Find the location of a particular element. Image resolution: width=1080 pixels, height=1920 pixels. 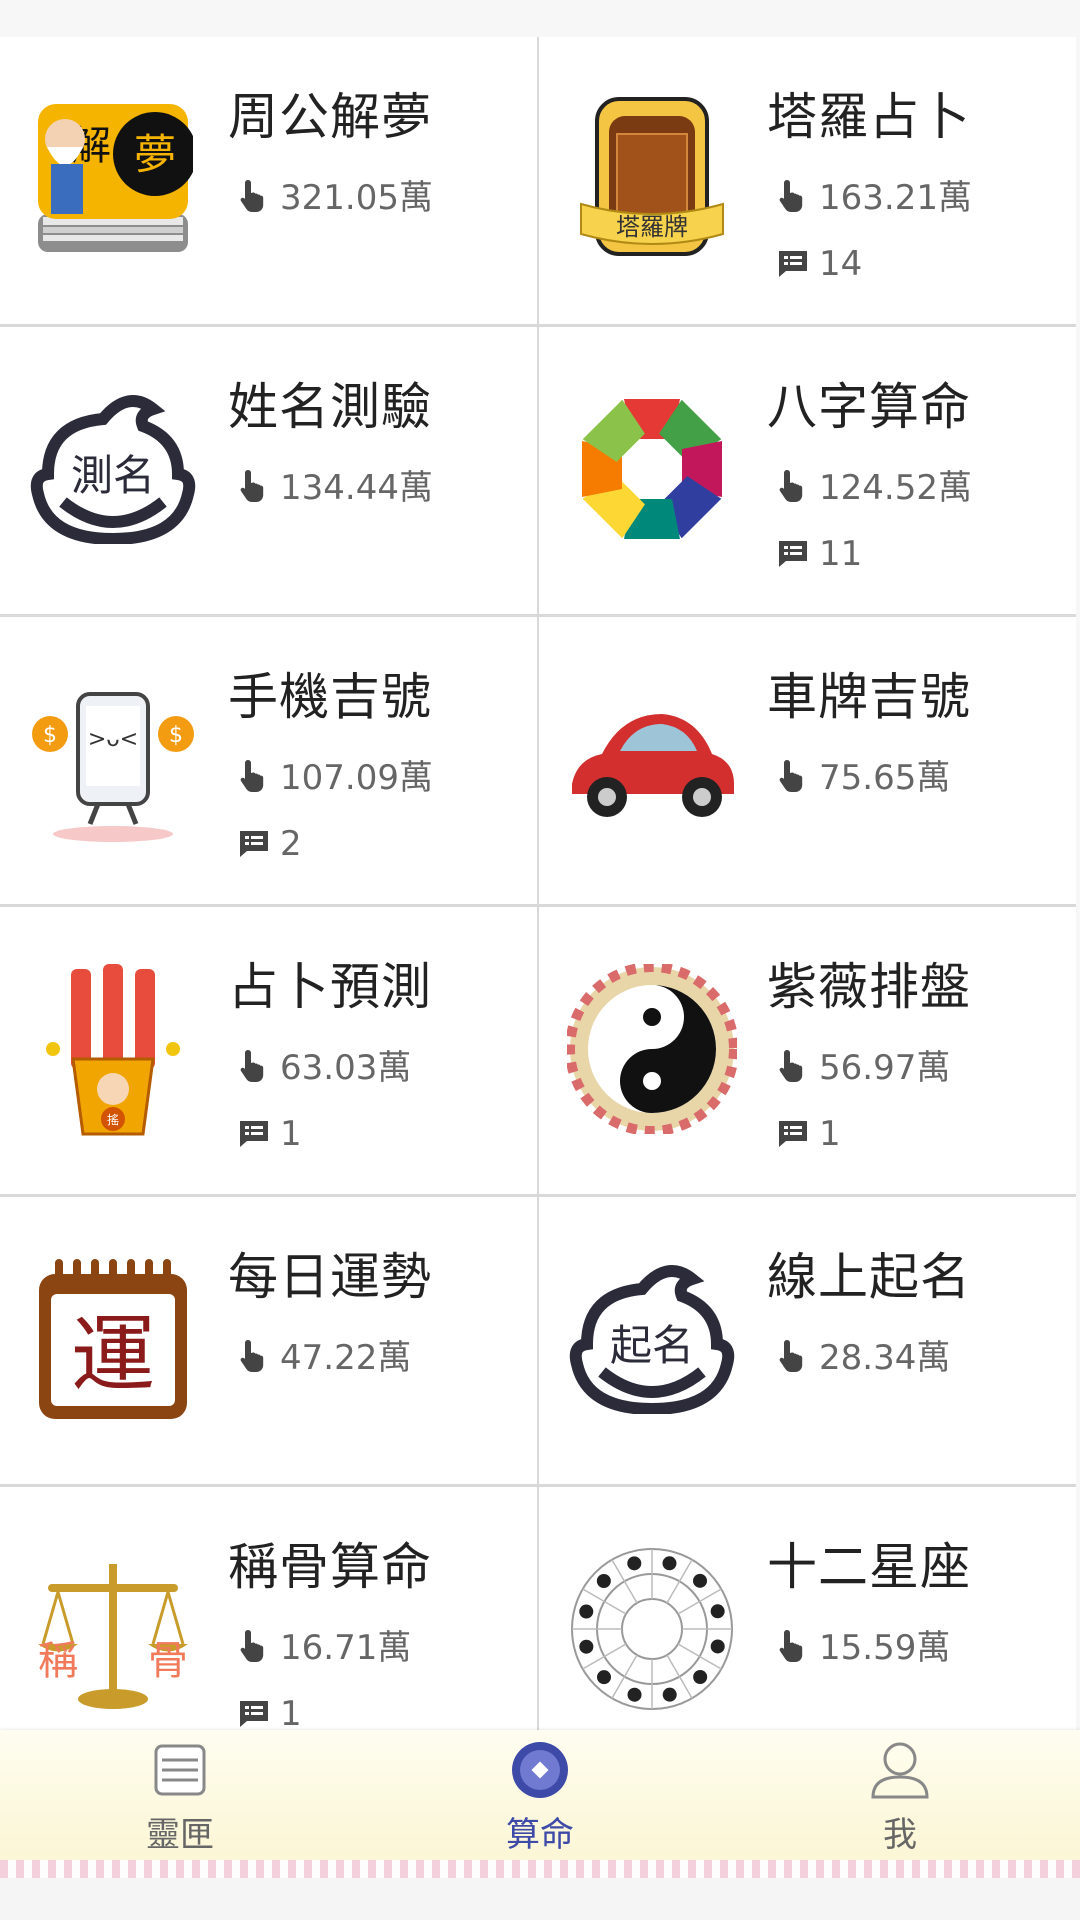

view-count: 163.21萬 is located at coordinates (873, 194).